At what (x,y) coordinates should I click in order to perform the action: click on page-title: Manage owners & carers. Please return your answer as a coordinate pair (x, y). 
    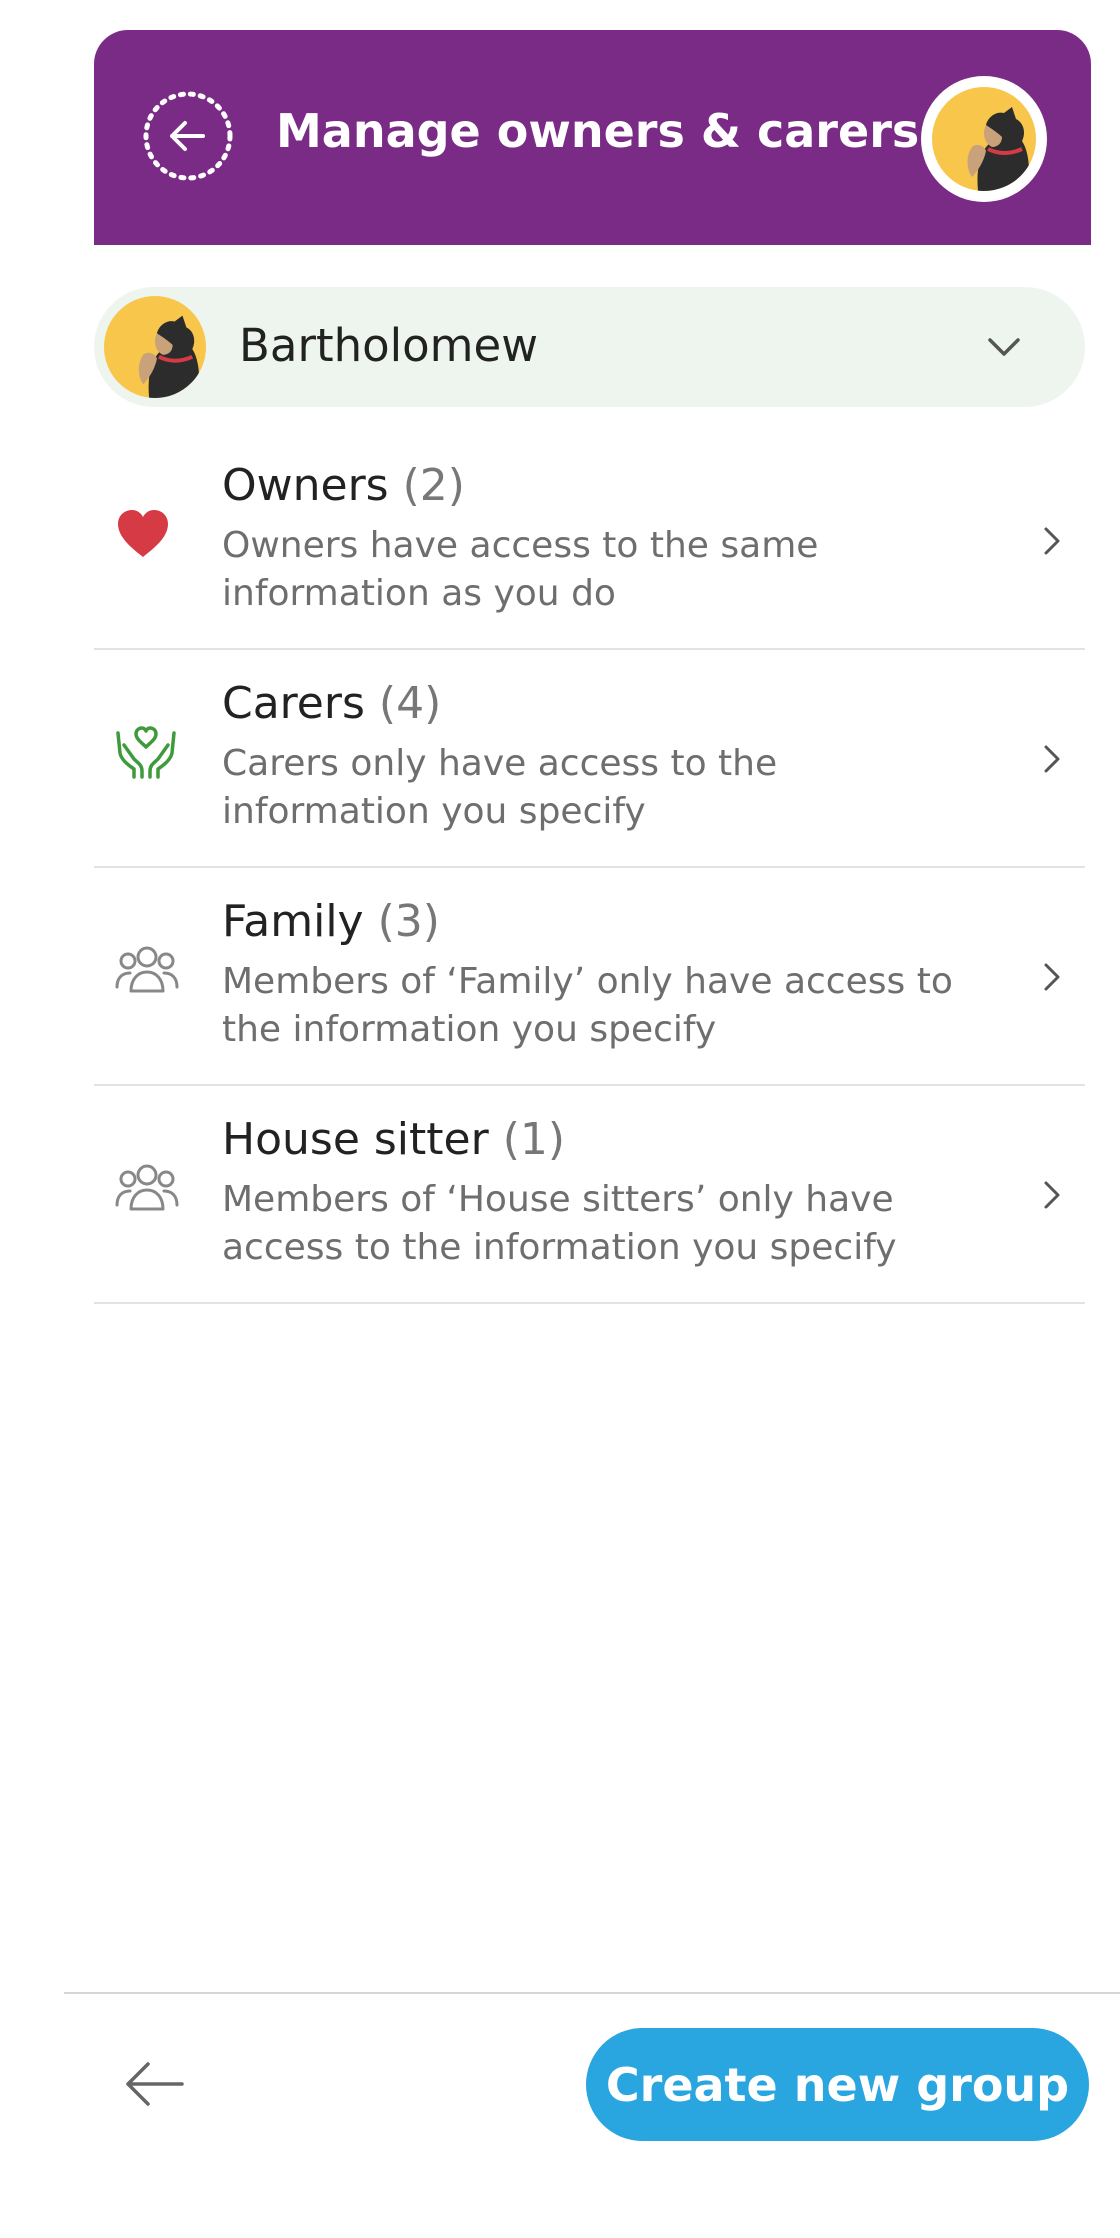
    Looking at the image, I should click on (598, 131).